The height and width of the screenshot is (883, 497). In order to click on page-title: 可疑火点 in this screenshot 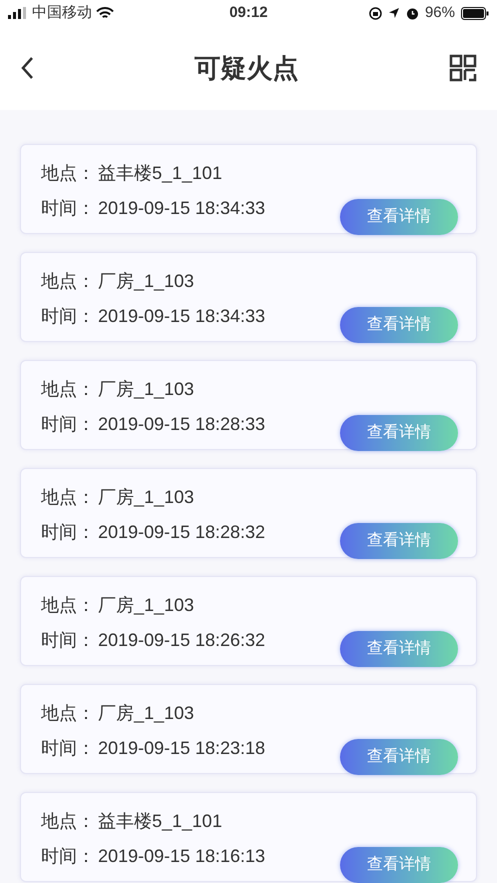, I will do `click(246, 68)`.